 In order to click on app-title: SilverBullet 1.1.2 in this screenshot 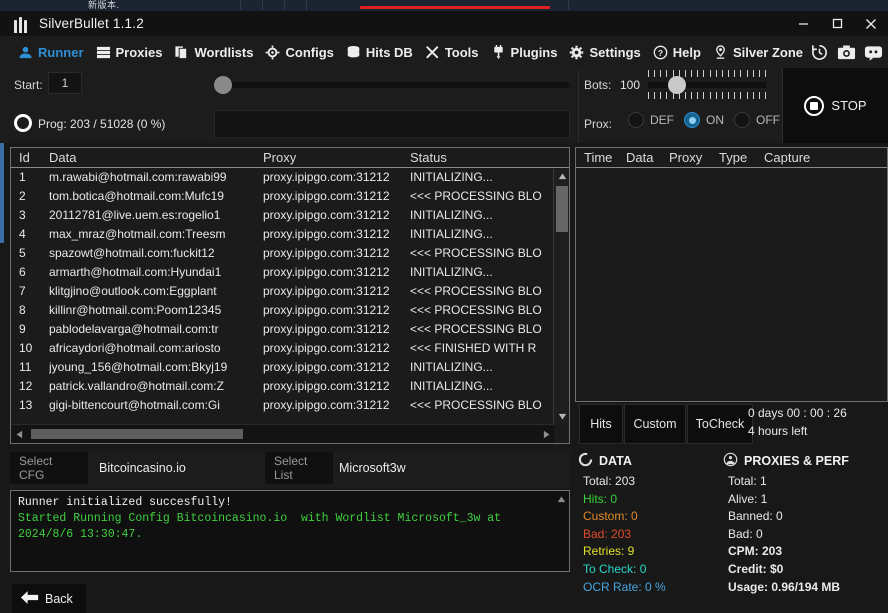, I will do `click(91, 23)`.